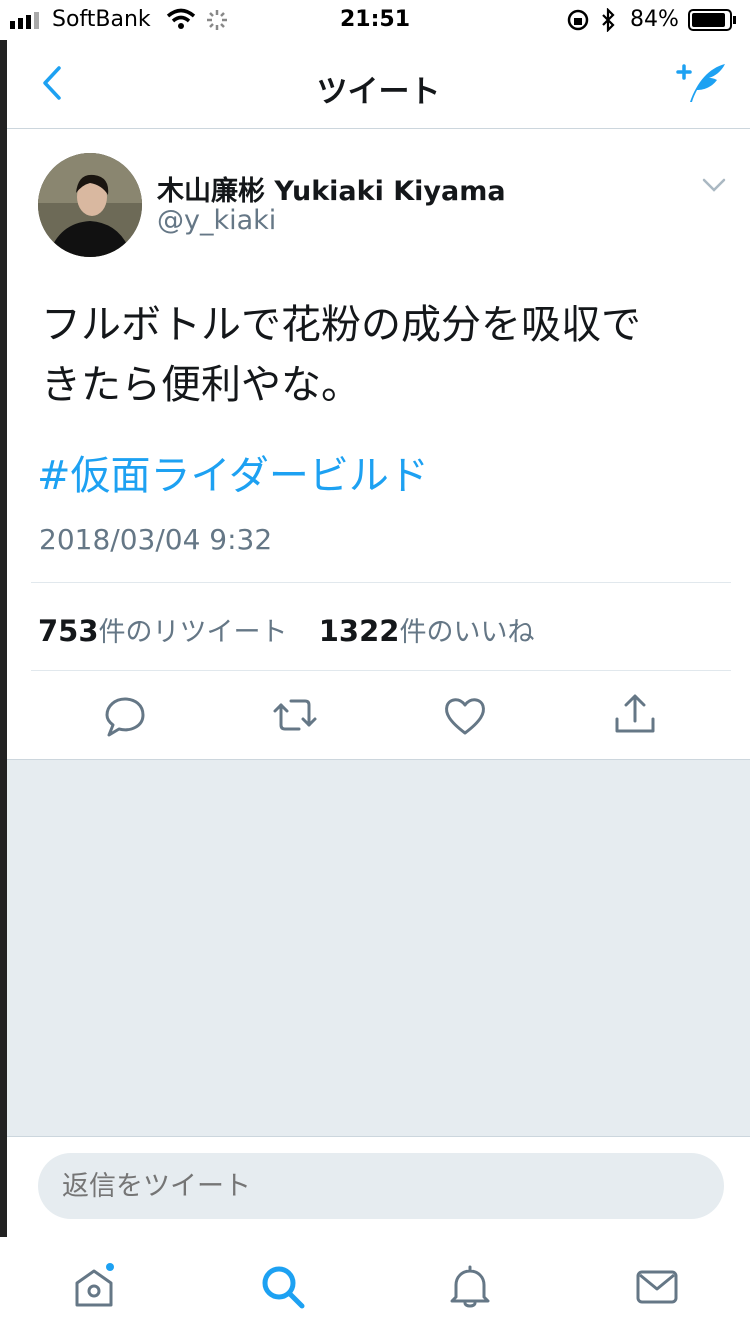 This screenshot has height=1334, width=750. I want to click on navigation-bar: ツイート, so click(378, 84).